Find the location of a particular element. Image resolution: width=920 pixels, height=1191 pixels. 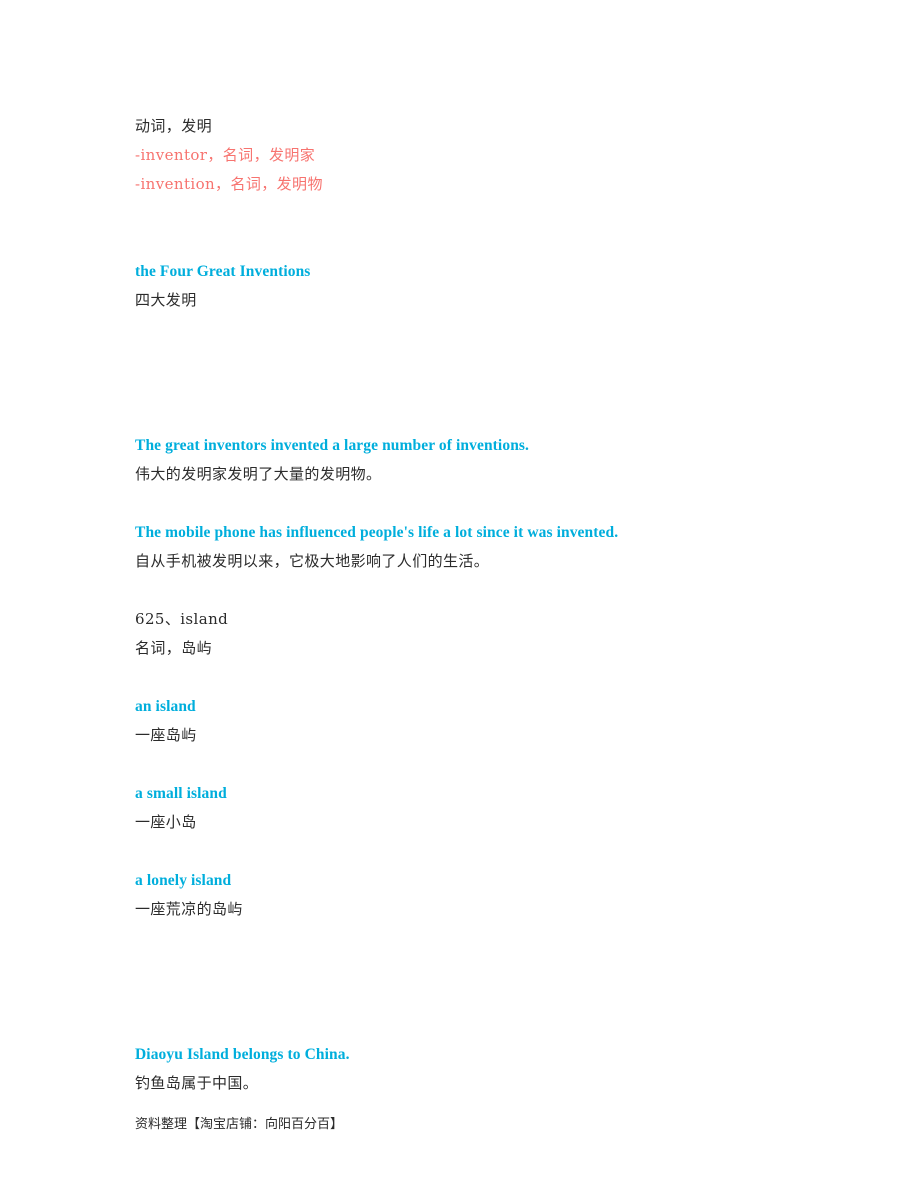

sentence-cn-diaoyu-island: 钓鱼岛属于中国。 is located at coordinates (197, 1083).